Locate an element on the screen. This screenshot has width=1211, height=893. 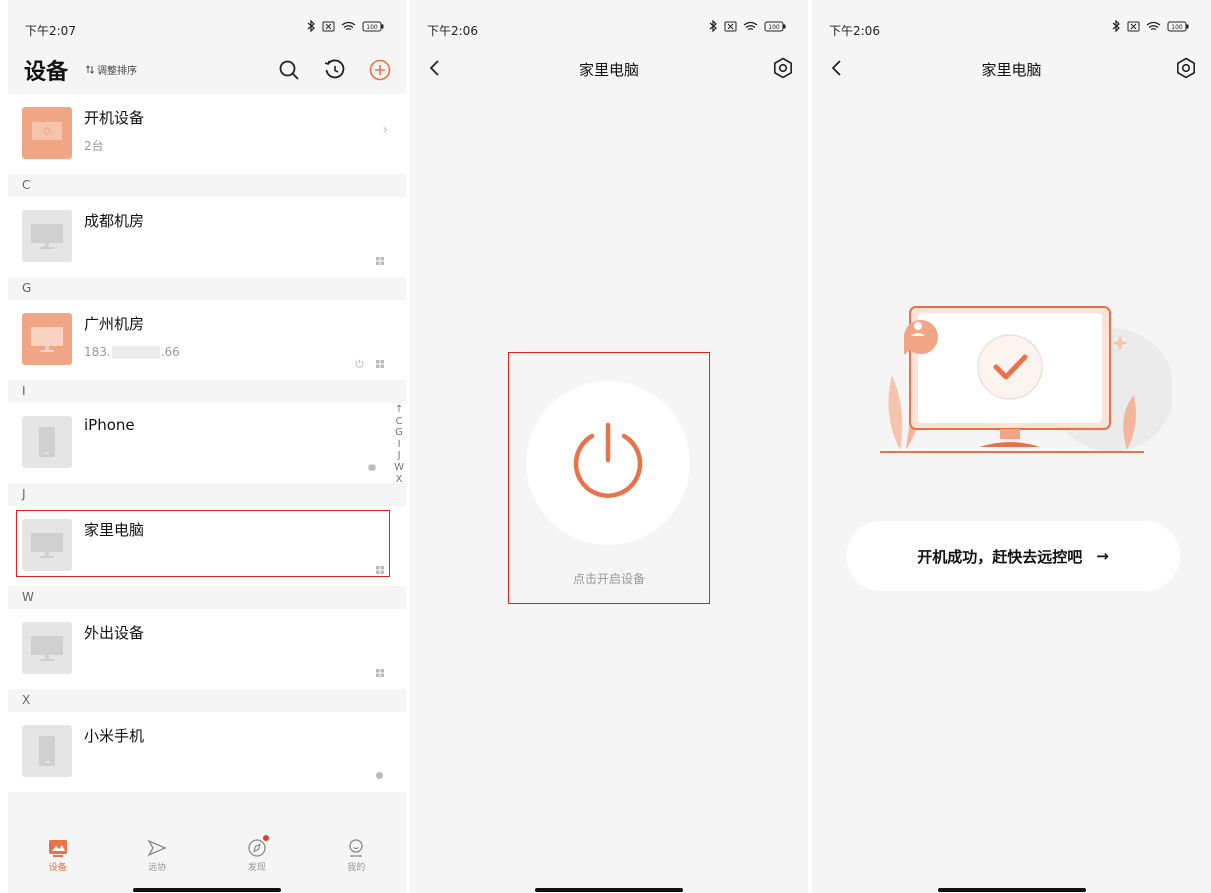
sim-icon is located at coordinates (1133, 26).